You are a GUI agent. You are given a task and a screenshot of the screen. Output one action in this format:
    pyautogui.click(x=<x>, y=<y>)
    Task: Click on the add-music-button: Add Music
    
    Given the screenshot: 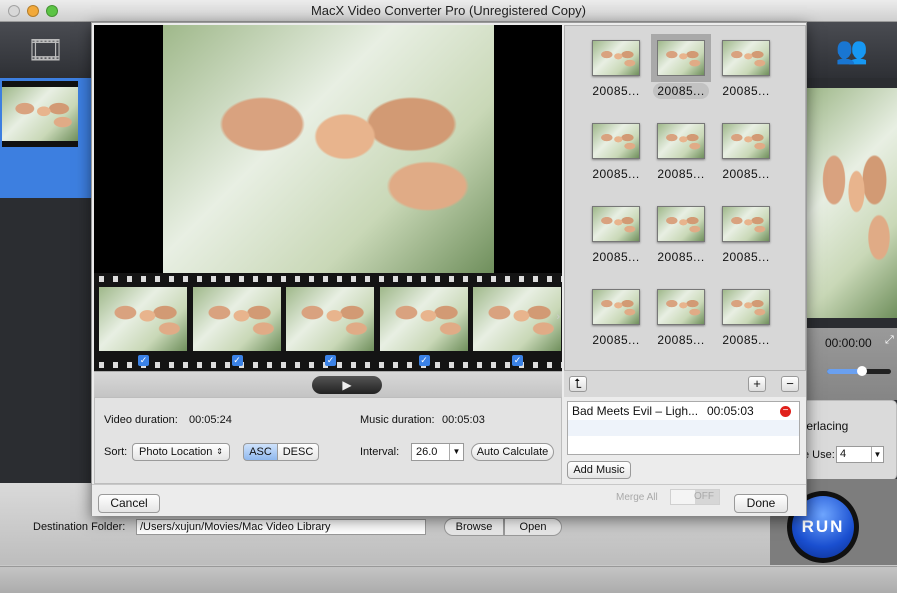 What is the action you would take?
    pyautogui.click(x=599, y=470)
    